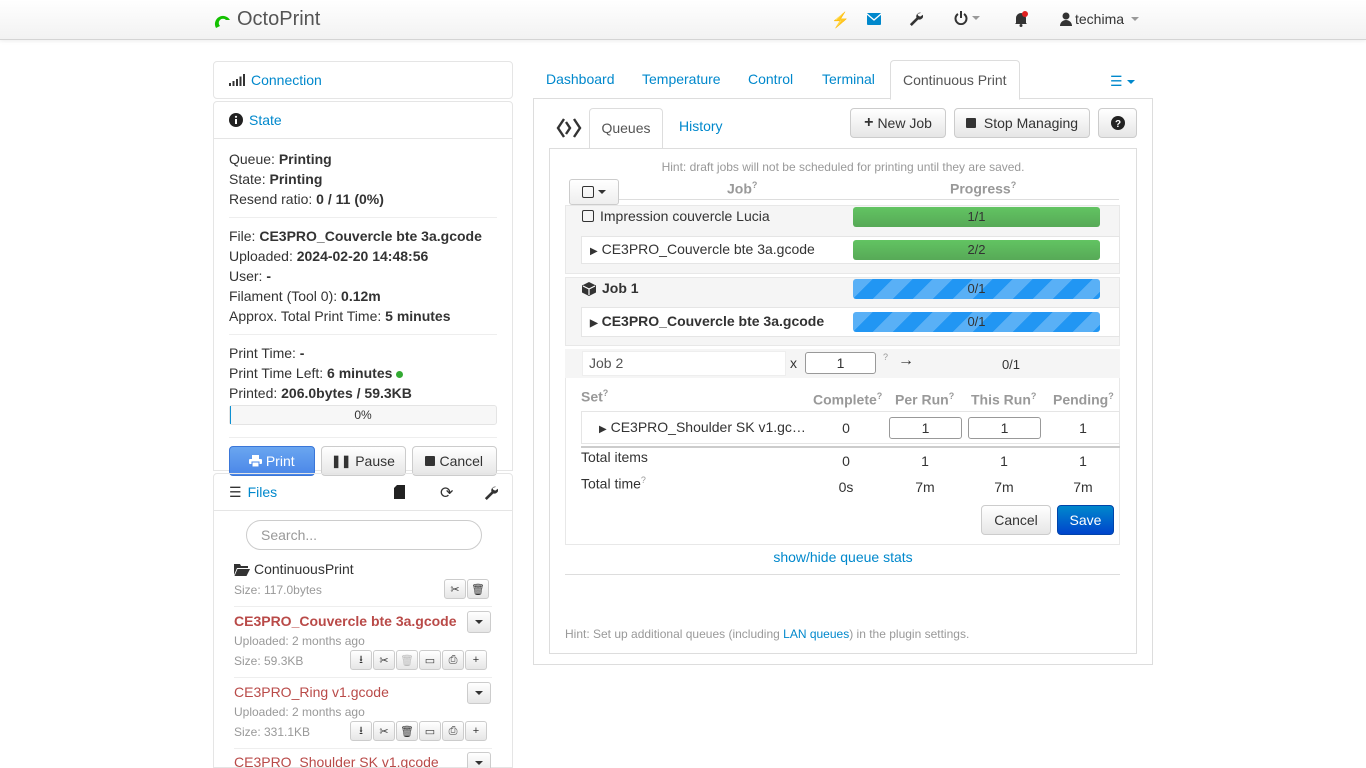 This screenshot has height=768, width=1366. Describe the element at coordinates (976, 288) in the screenshot. I see `job-progress-text: 0/1` at that location.